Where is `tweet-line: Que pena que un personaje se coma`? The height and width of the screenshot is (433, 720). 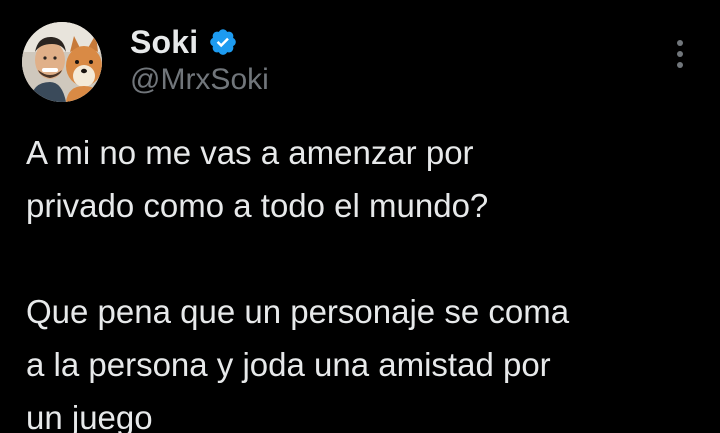
tweet-line: Que pena que un personaje se coma is located at coordinates (298, 311).